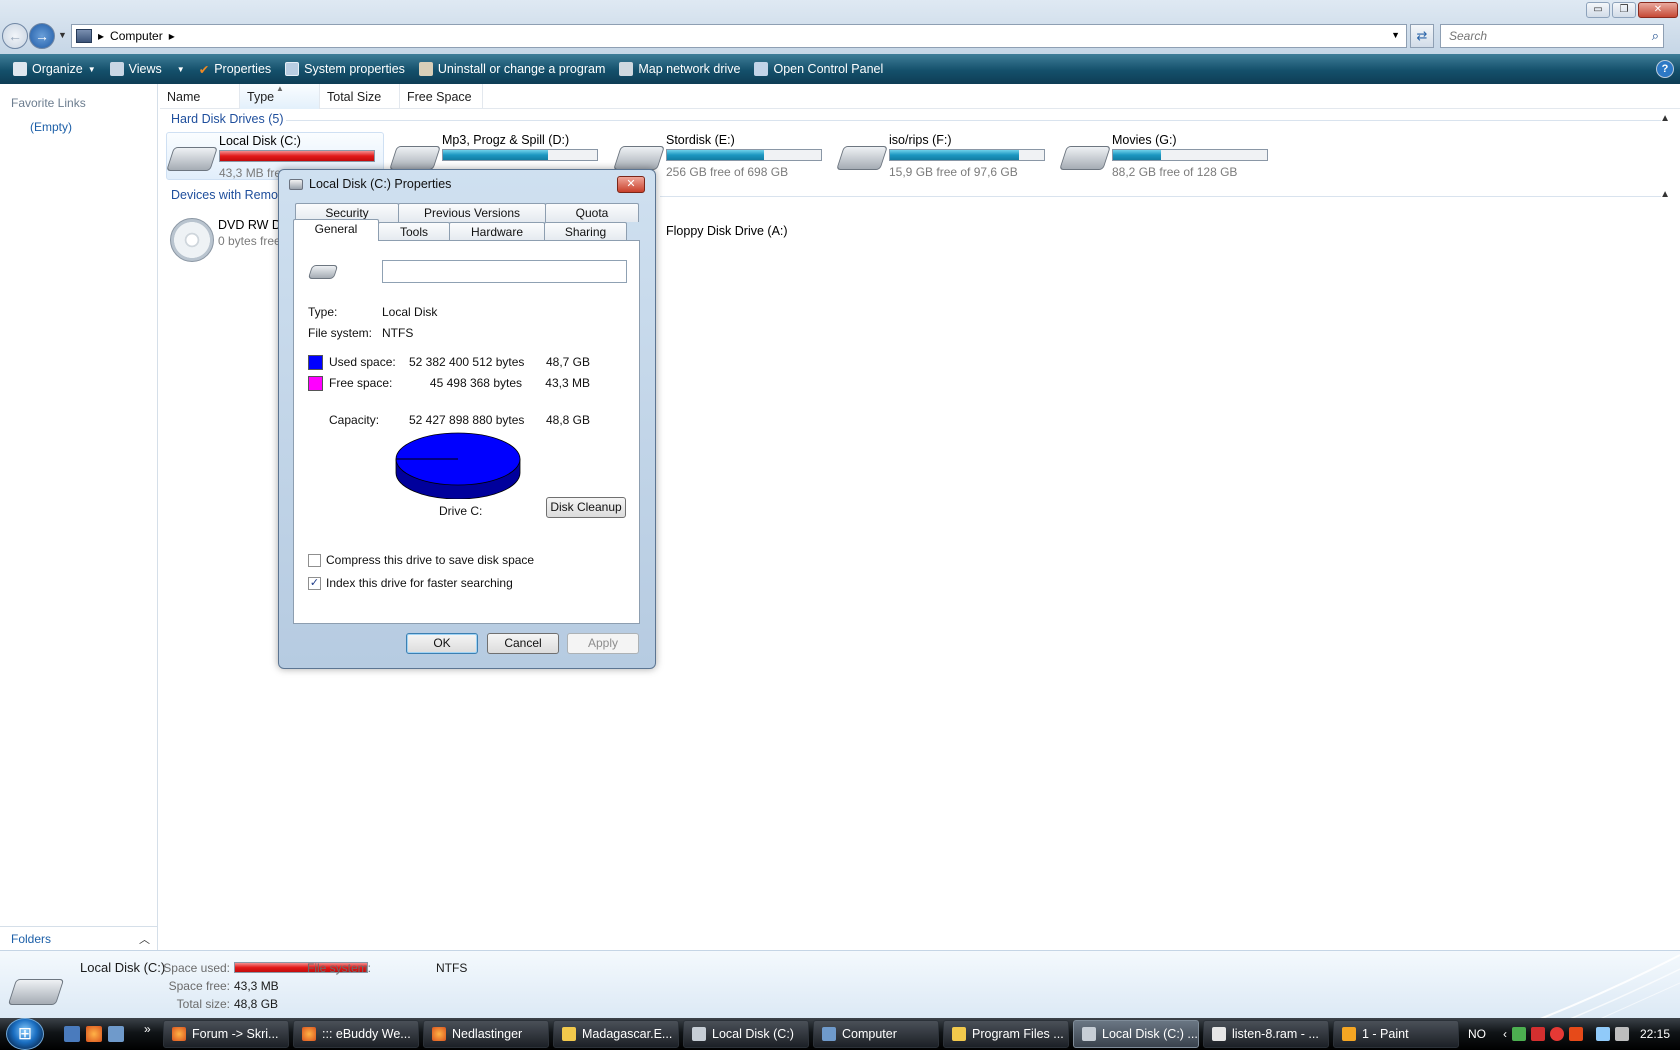  I want to click on help-button: ?, so click(1665, 69).